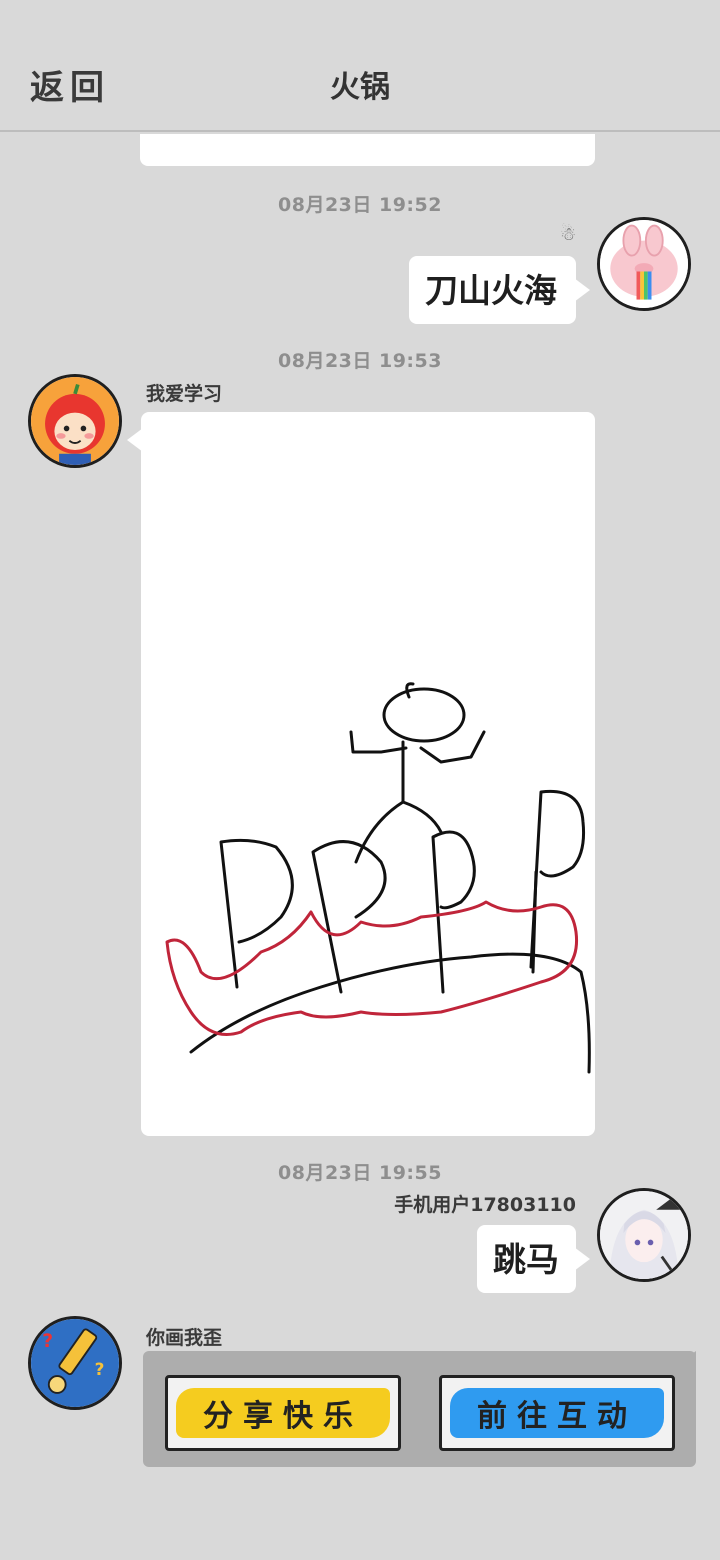  What do you see at coordinates (526, 1259) in the screenshot?
I see `message-text: 跳马` at bounding box center [526, 1259].